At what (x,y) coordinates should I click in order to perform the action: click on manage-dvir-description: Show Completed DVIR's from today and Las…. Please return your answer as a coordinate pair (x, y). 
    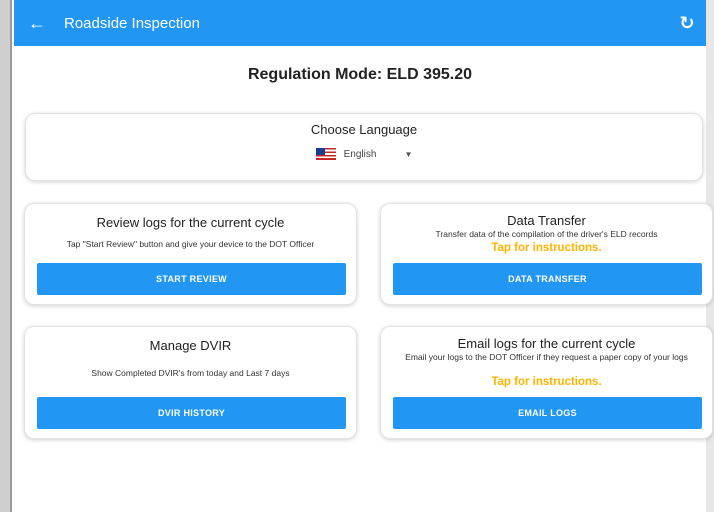
    Looking at the image, I should click on (190, 373).